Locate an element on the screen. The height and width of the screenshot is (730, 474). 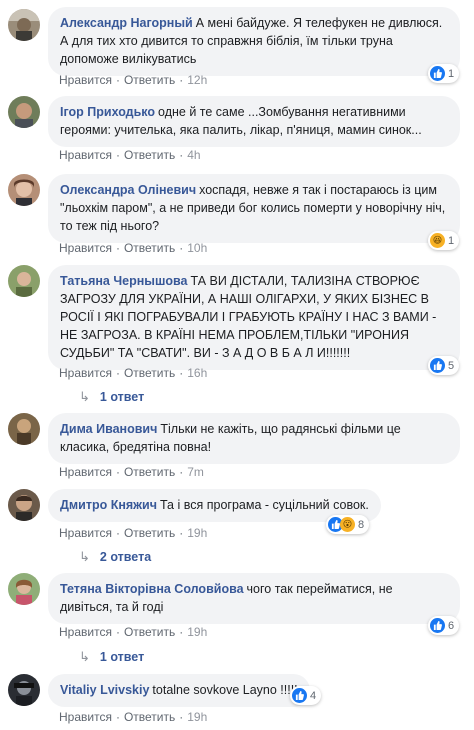
comment-author: Дмитро Княжич is located at coordinates (108, 505).